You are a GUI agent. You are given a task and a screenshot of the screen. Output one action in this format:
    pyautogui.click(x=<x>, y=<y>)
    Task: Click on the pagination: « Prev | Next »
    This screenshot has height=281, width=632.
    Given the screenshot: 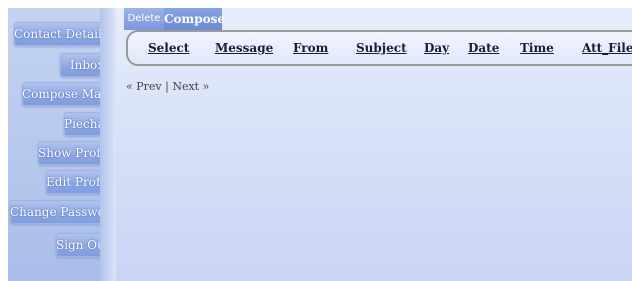 What is the action you would take?
    pyautogui.click(x=167, y=86)
    